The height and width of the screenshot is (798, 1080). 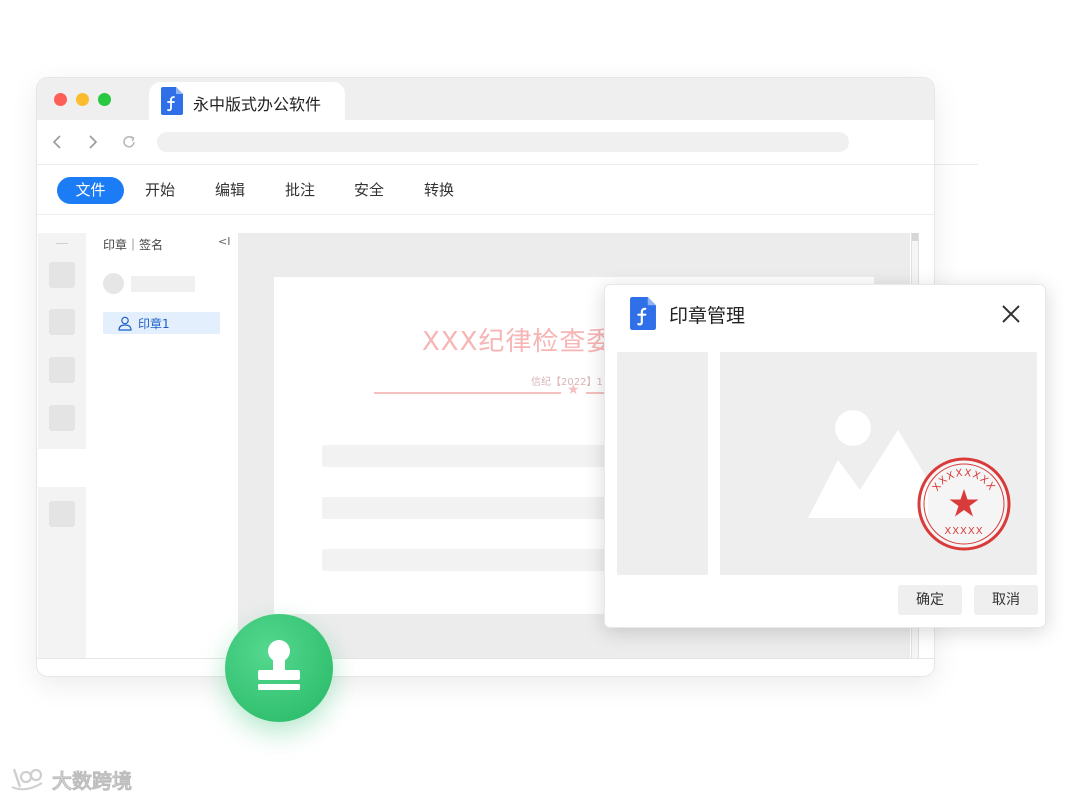 I want to click on stamp-icon, so click(x=279, y=665).